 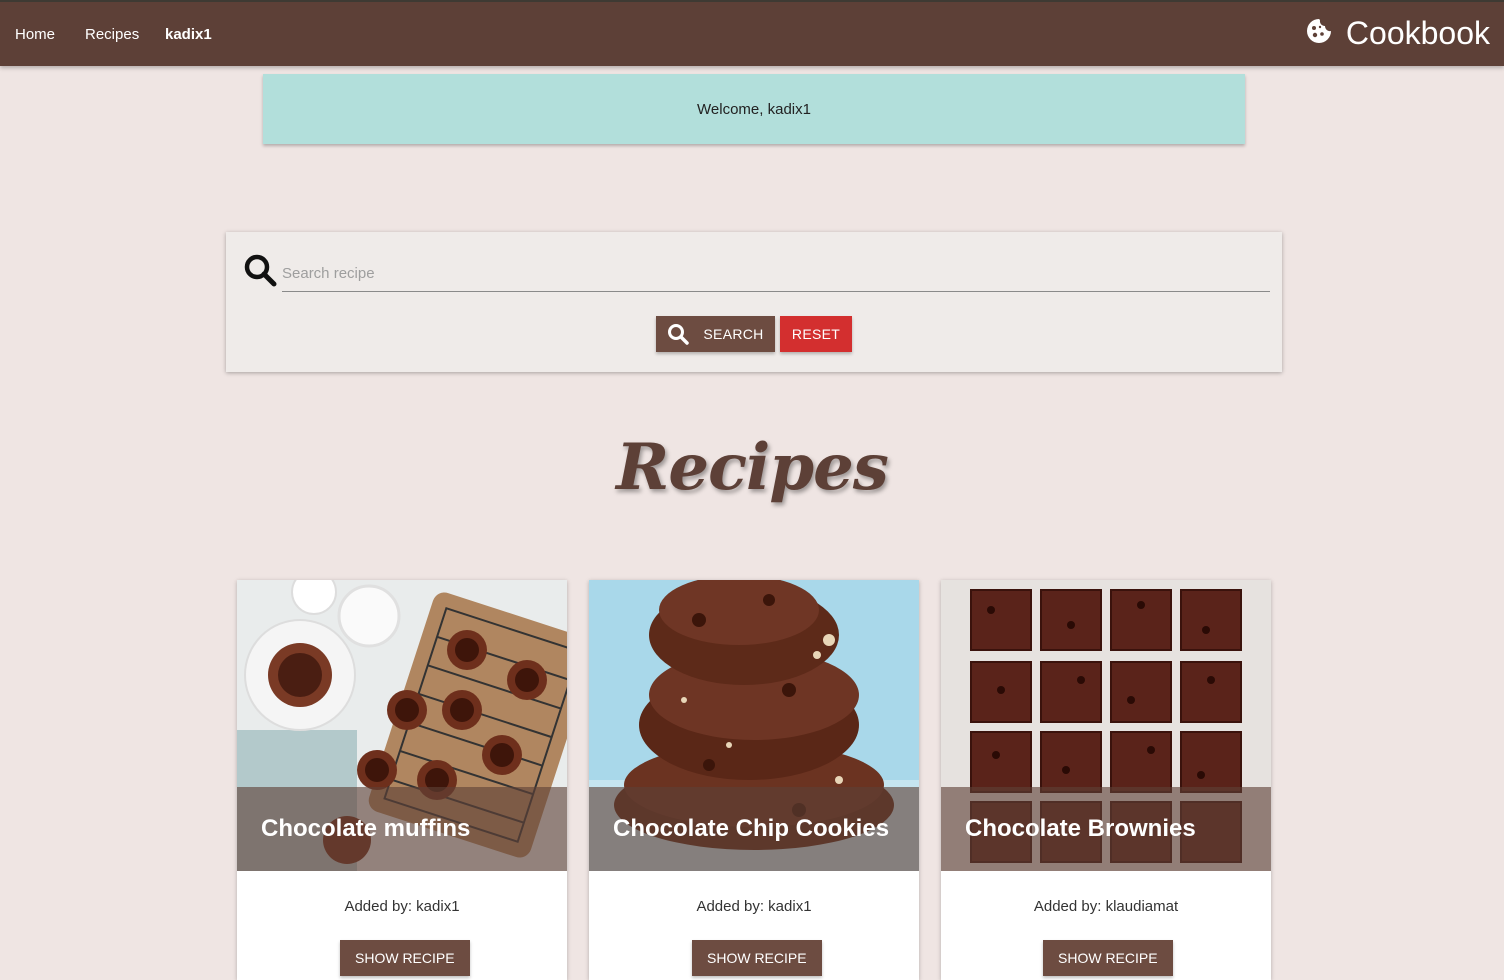 I want to click on welcome-banner: Welcome, kadix1, so click(x=754, y=109).